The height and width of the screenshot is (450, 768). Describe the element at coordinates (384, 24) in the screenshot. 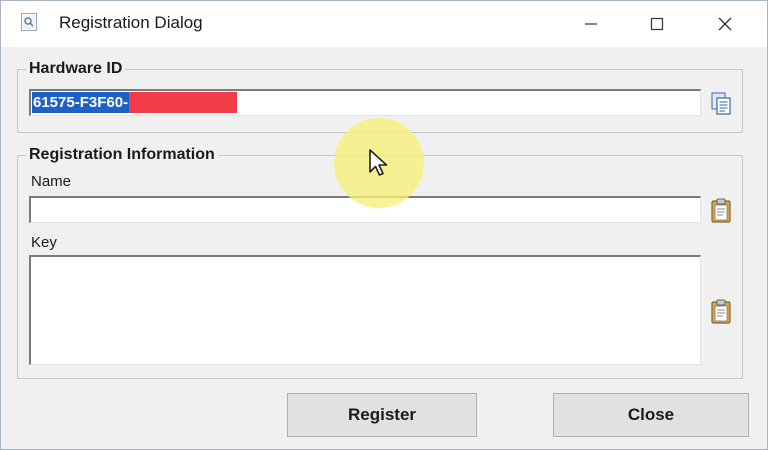

I see `title-bar: Registration Dialog` at that location.